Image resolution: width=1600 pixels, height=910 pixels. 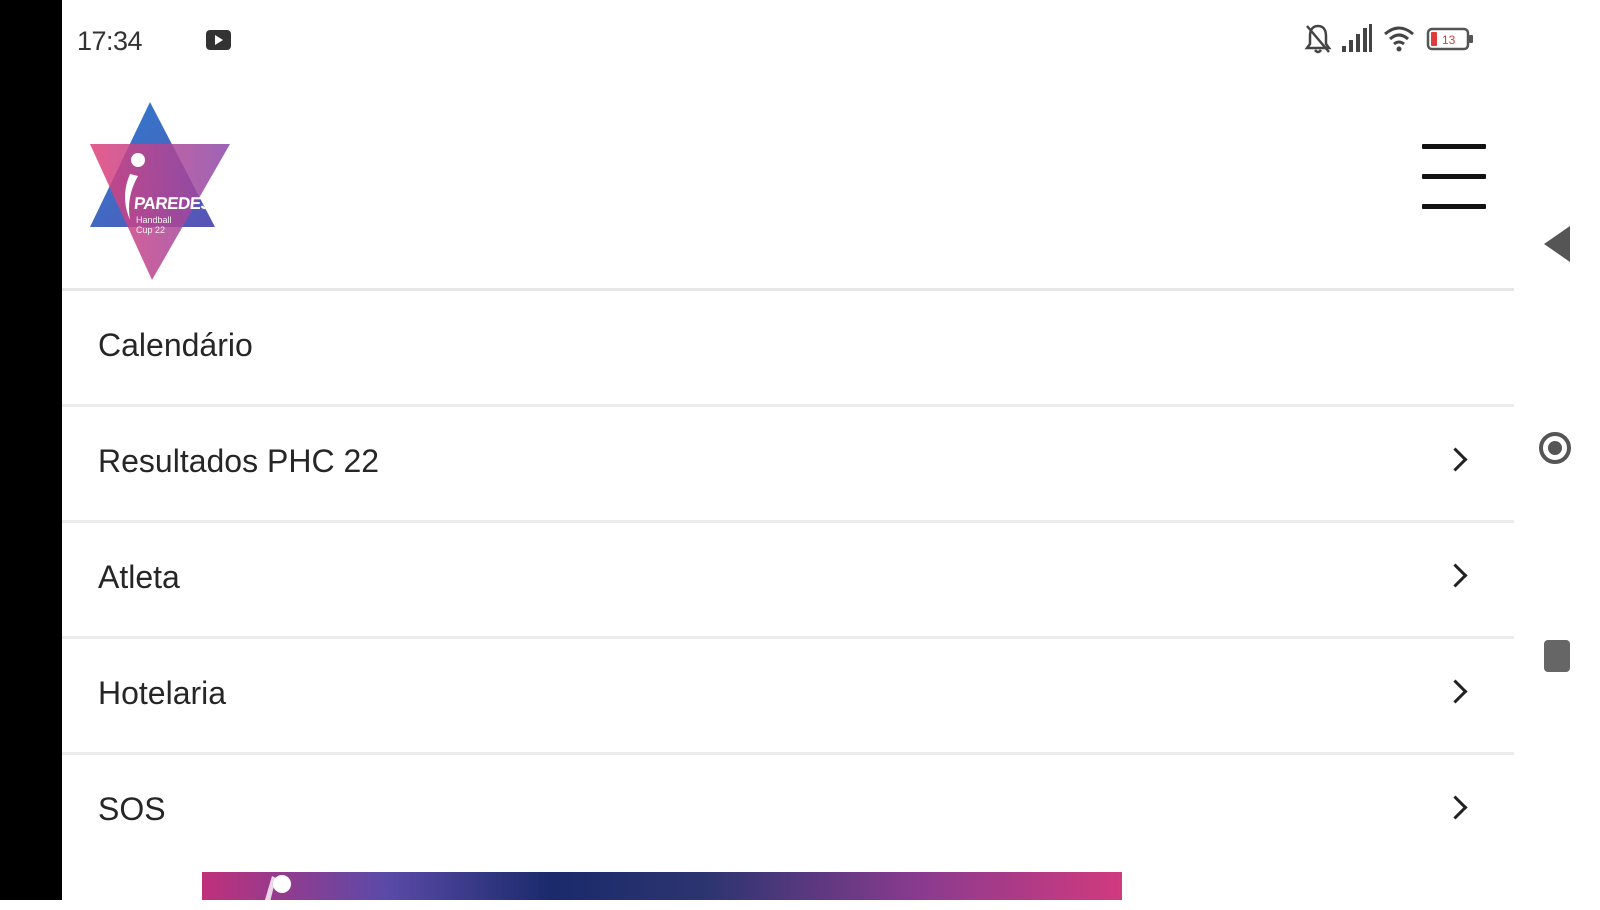 I want to click on menu-item-sos: SOS, so click(x=788, y=811).